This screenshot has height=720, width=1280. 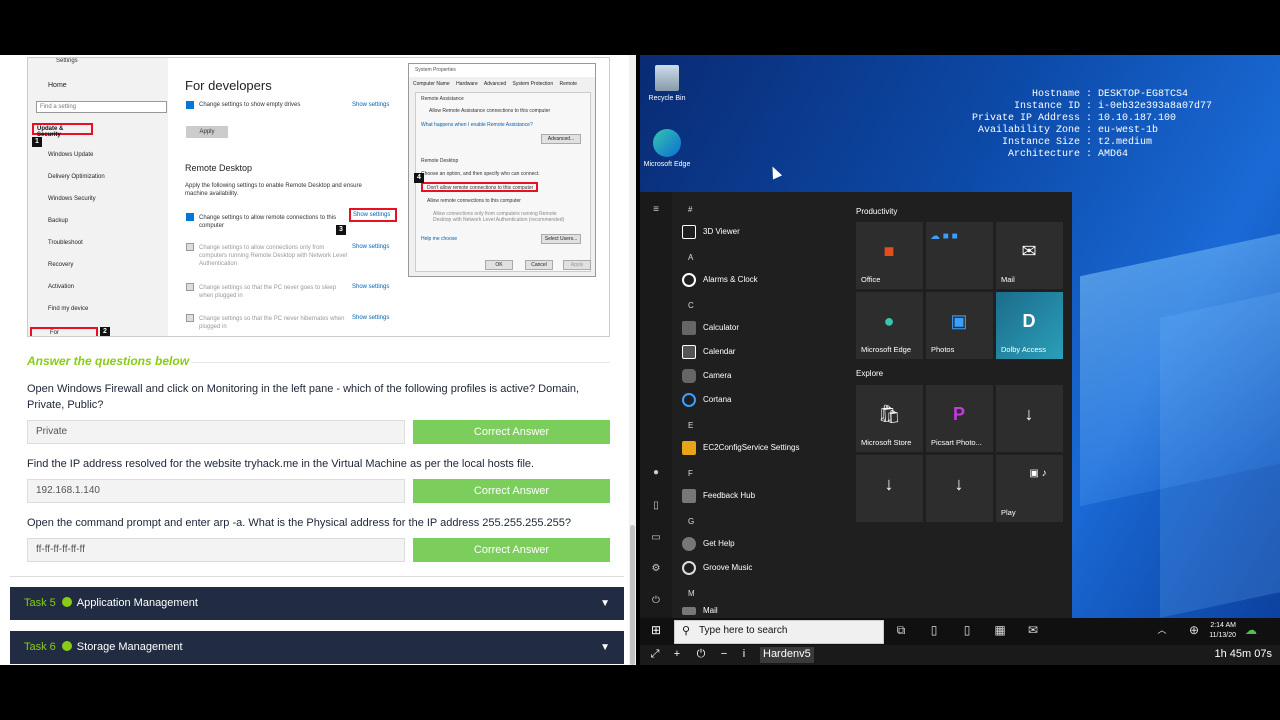 I want to click on app-calendar: Calendar, so click(x=708, y=352).